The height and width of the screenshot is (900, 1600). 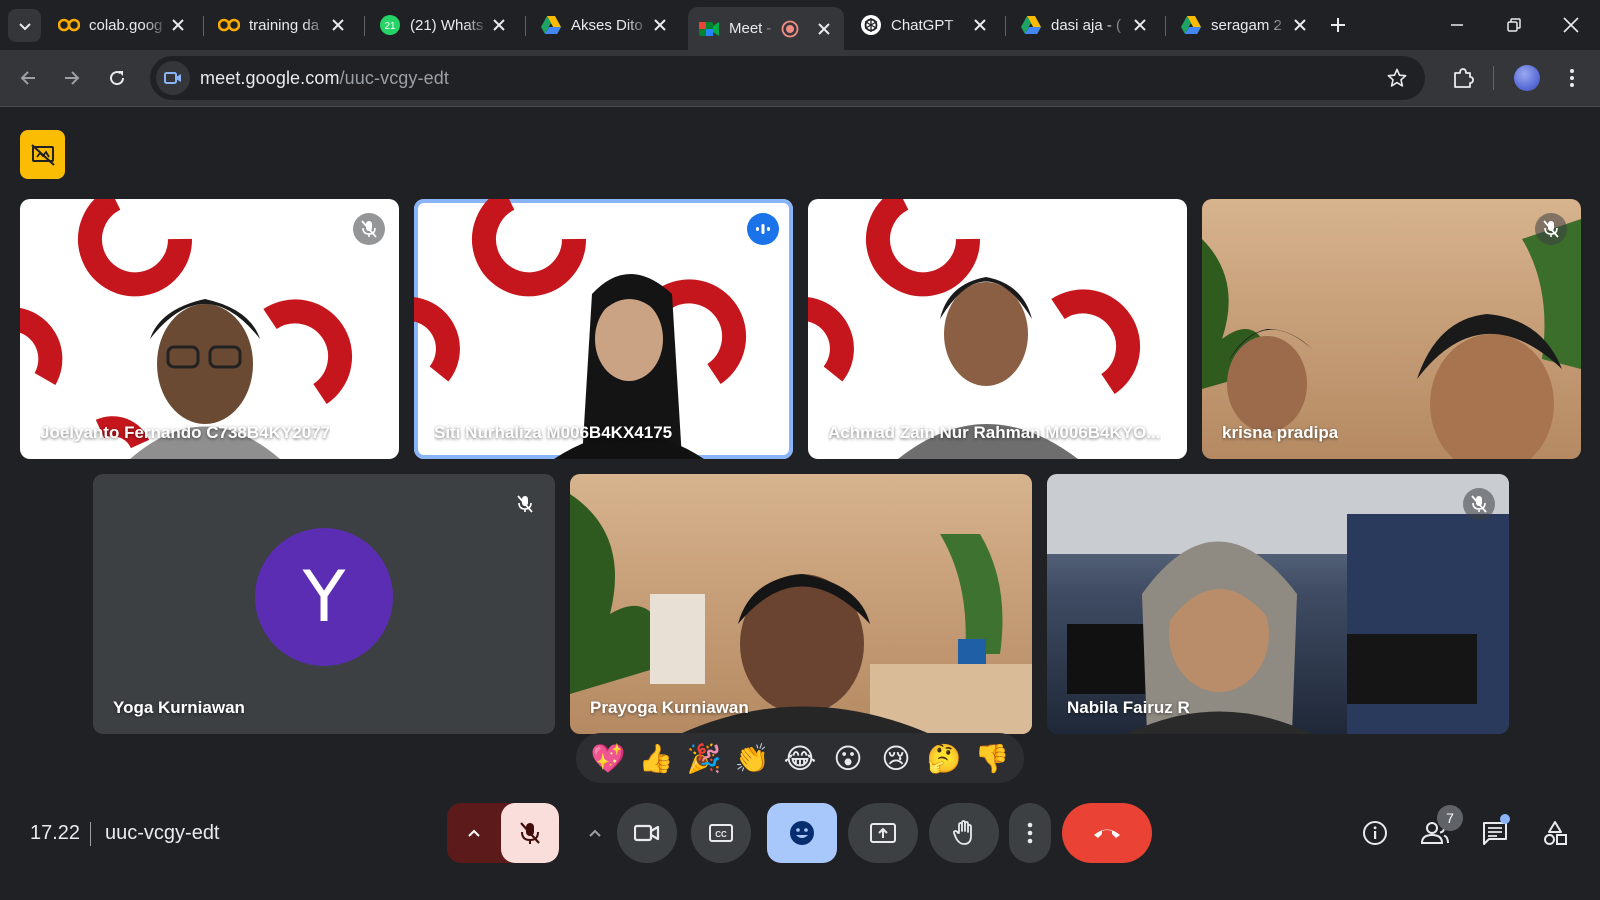 What do you see at coordinates (656, 758) in the screenshot?
I see `reaction-thumbs-up: 👍` at bounding box center [656, 758].